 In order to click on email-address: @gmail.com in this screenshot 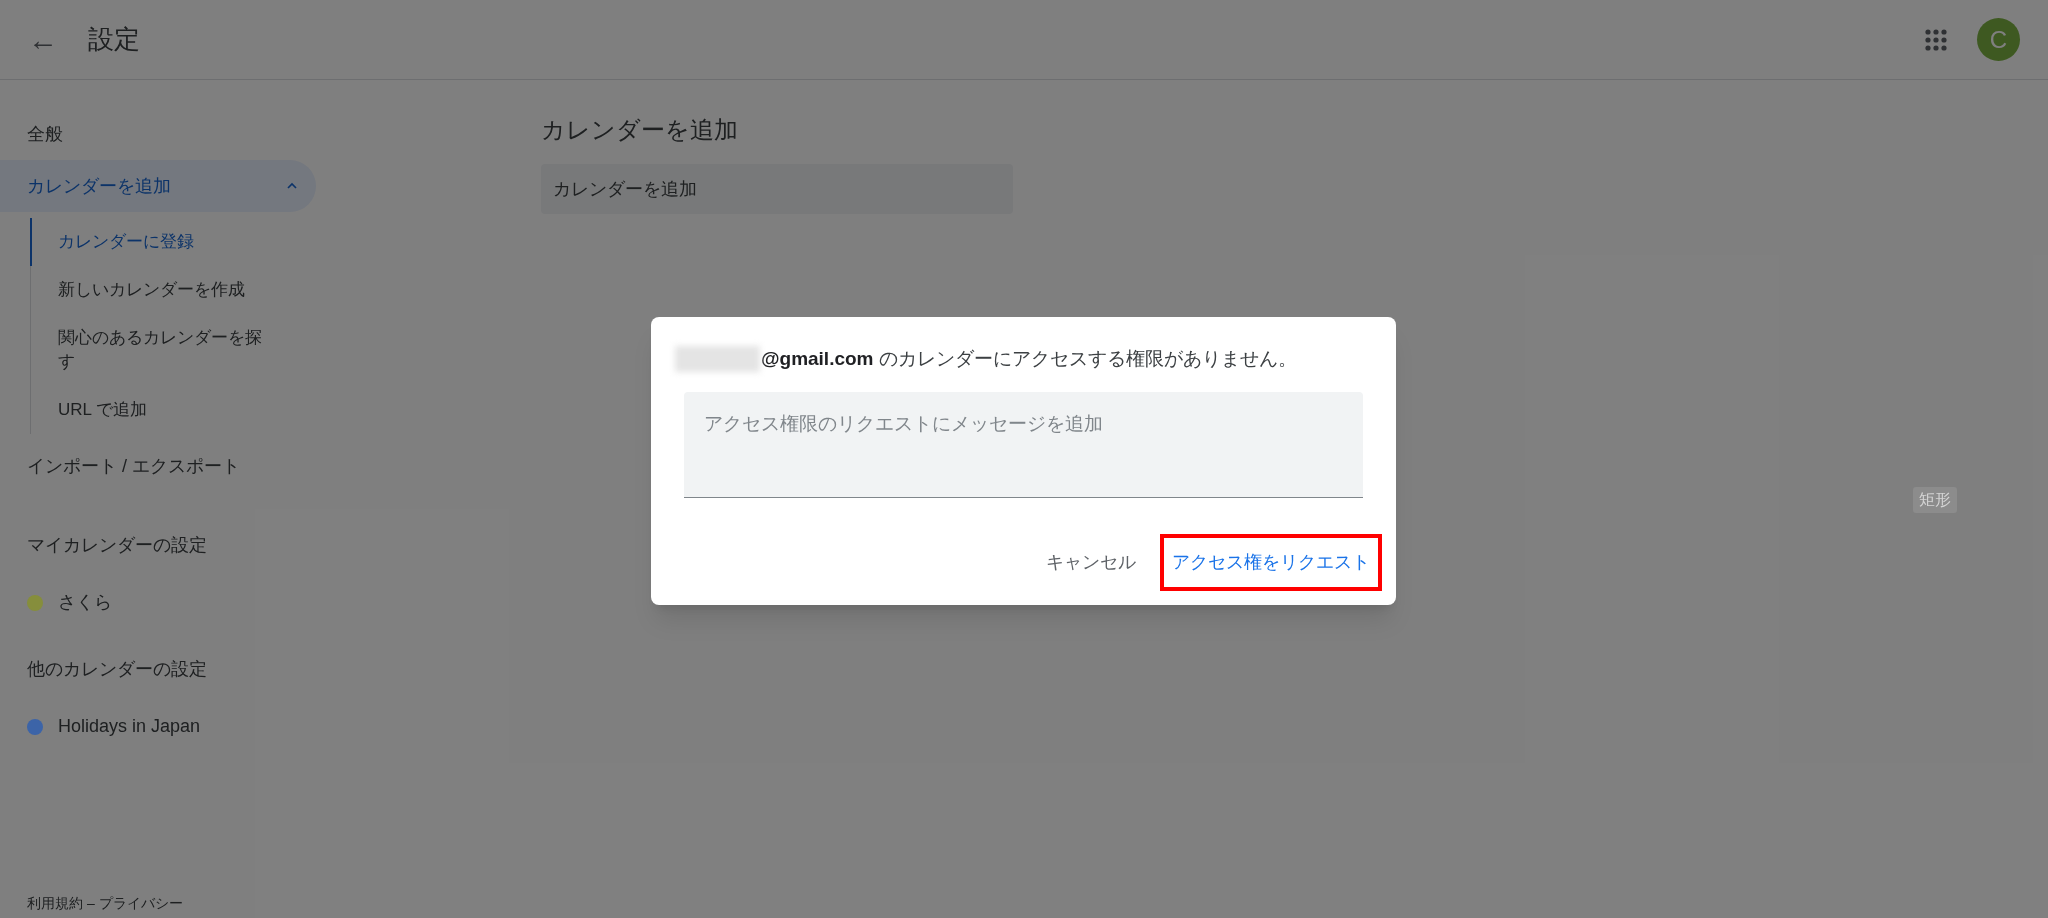, I will do `click(817, 359)`.